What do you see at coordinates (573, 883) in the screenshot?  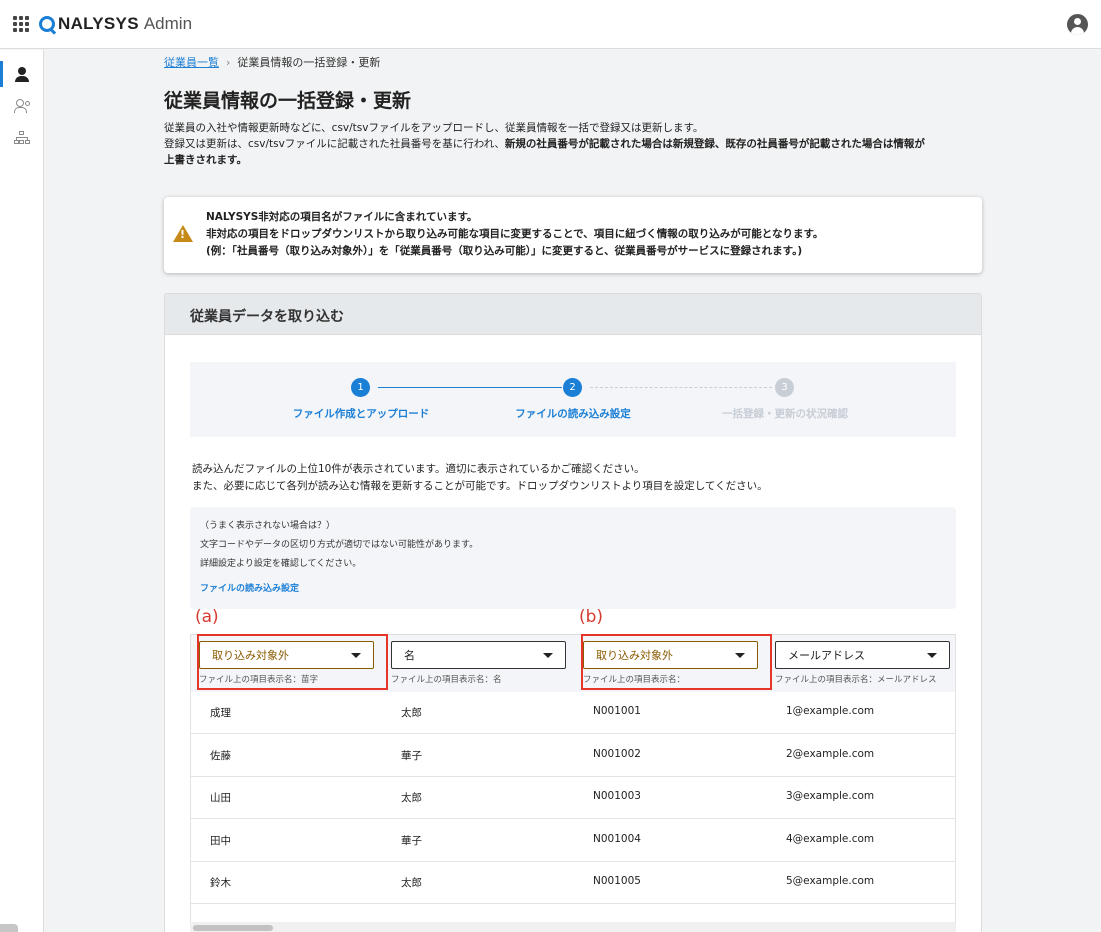 I see `table-row: 鈴木 太郎 N001005 5@example.com` at bounding box center [573, 883].